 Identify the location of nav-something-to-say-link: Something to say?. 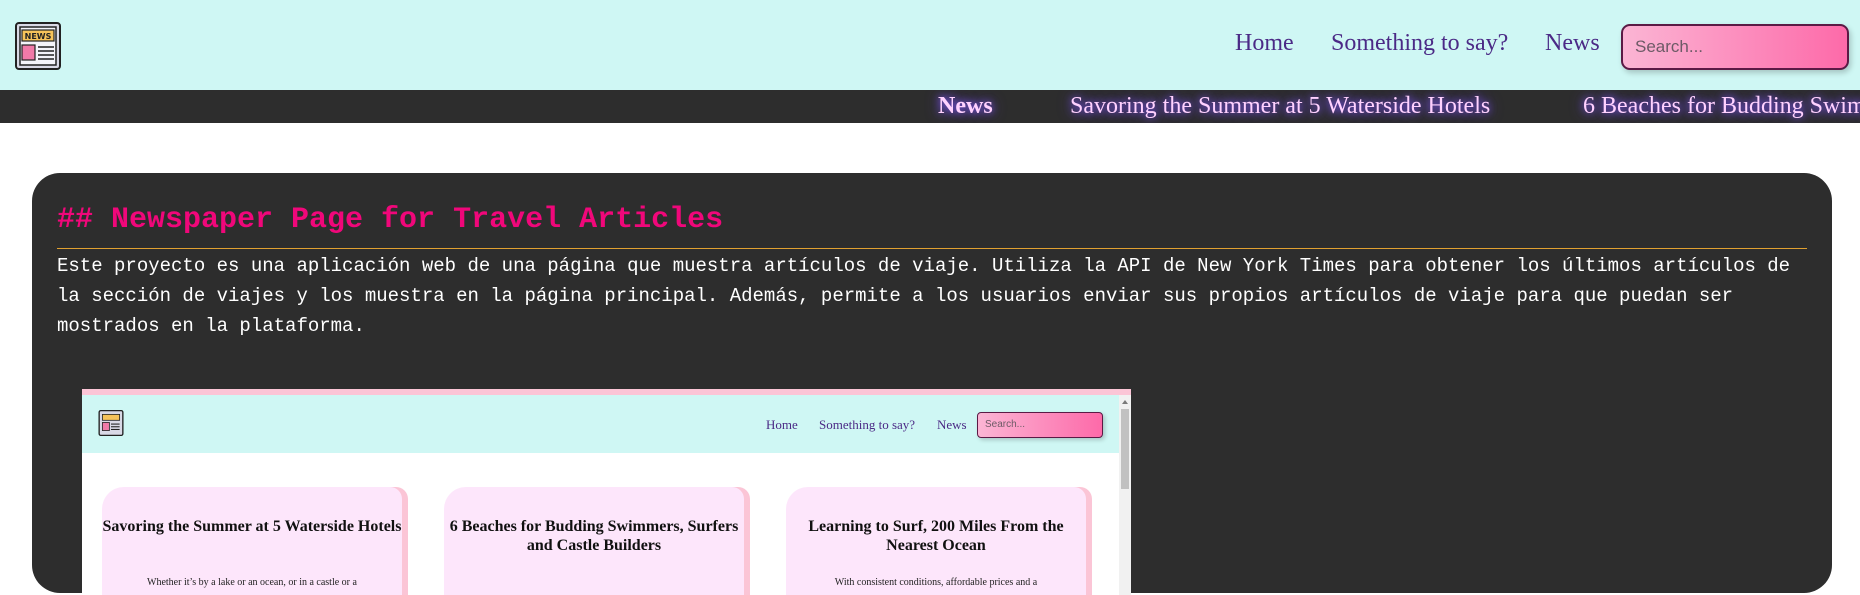
(1419, 43).